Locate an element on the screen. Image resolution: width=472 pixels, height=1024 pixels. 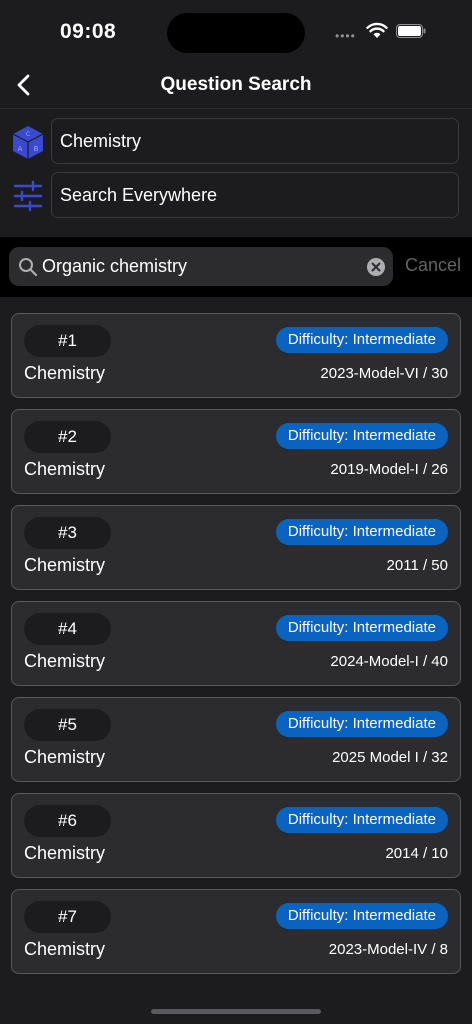
svg-text: C is located at coordinates (28, 134).